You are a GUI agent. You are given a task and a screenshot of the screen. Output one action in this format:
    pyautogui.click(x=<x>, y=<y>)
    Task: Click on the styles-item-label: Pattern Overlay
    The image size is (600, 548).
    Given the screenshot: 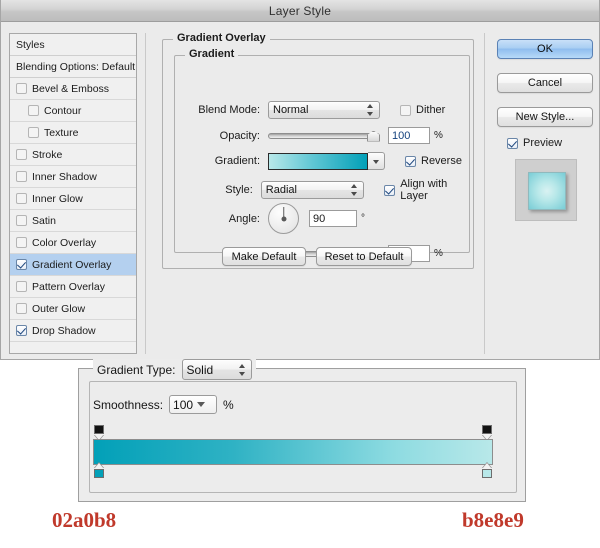 What is the action you would take?
    pyautogui.click(x=68, y=286)
    